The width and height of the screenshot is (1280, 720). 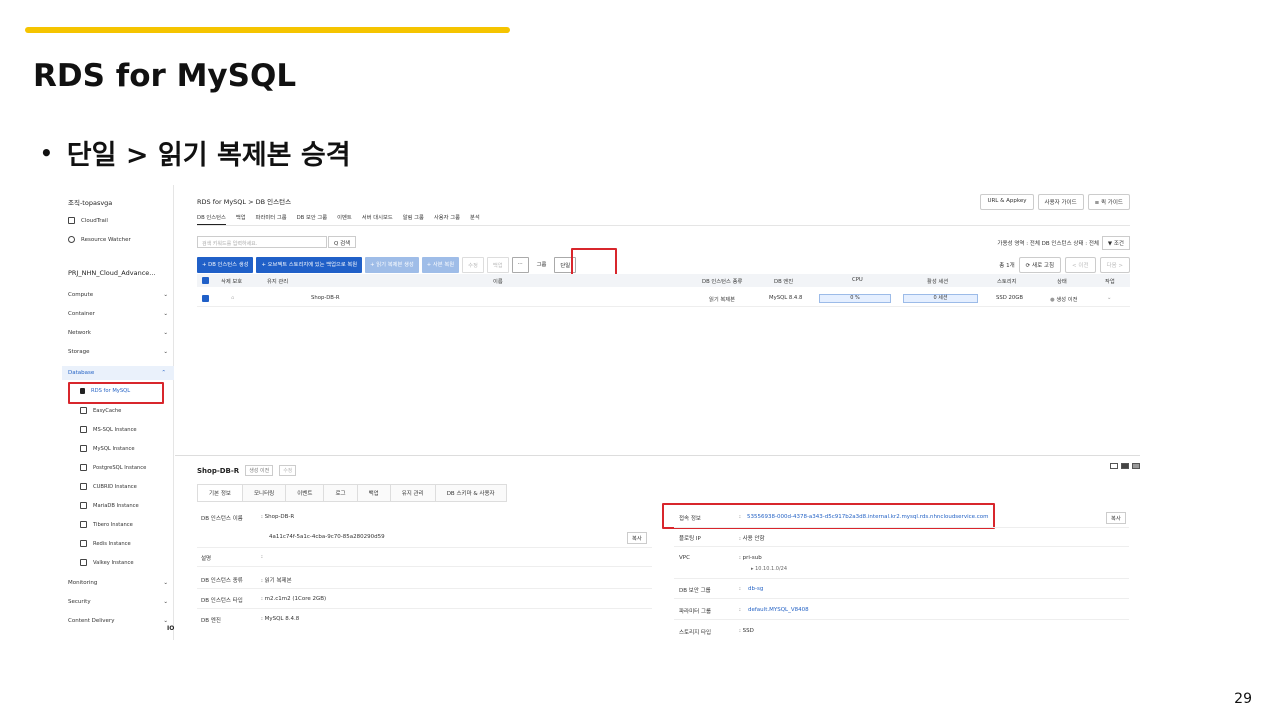 What do you see at coordinates (695, 591) in the screenshot?
I see `label-security-group: DB 보안 그룹` at bounding box center [695, 591].